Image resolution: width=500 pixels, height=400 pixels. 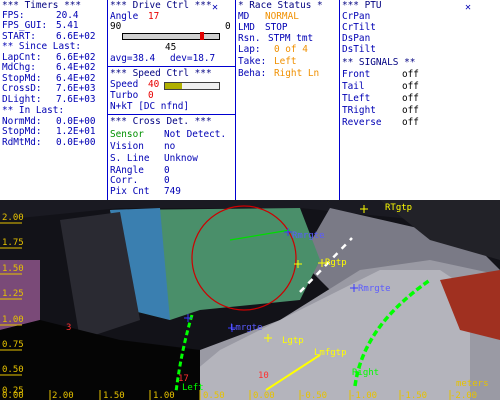 What do you see at coordinates (183, 379) in the screenshot?
I see `label-num-17: 17` at bounding box center [183, 379].